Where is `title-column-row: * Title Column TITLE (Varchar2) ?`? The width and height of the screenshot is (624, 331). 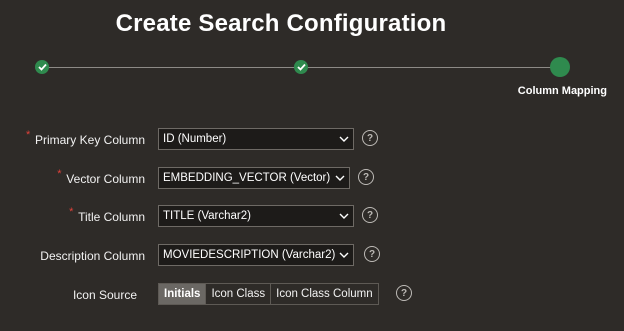 title-column-row: * Title Column TITLE (Varchar2) ? is located at coordinates (312, 218).